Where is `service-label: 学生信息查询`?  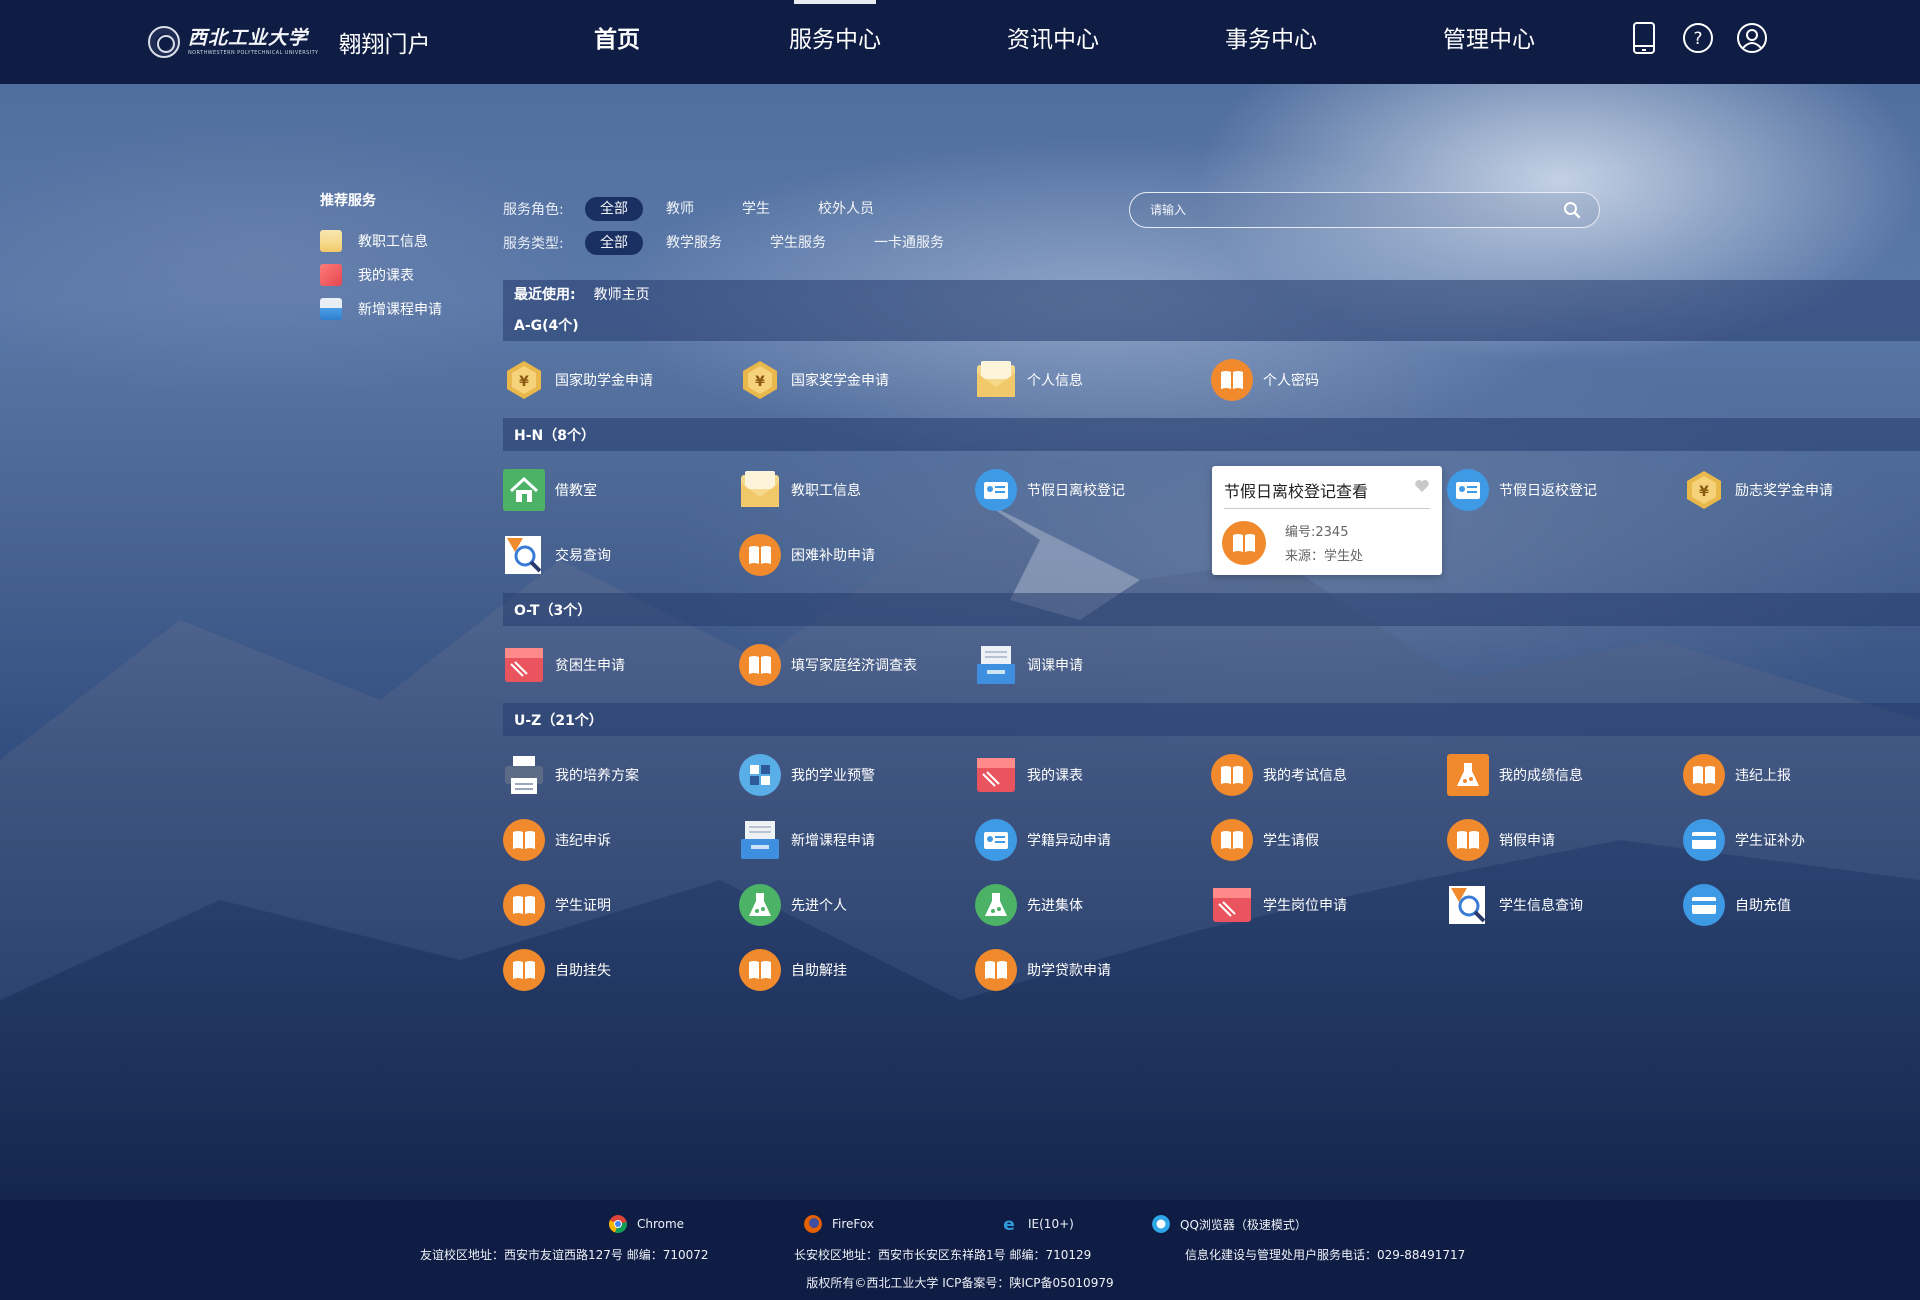 service-label: 学生信息查询 is located at coordinates (1541, 905).